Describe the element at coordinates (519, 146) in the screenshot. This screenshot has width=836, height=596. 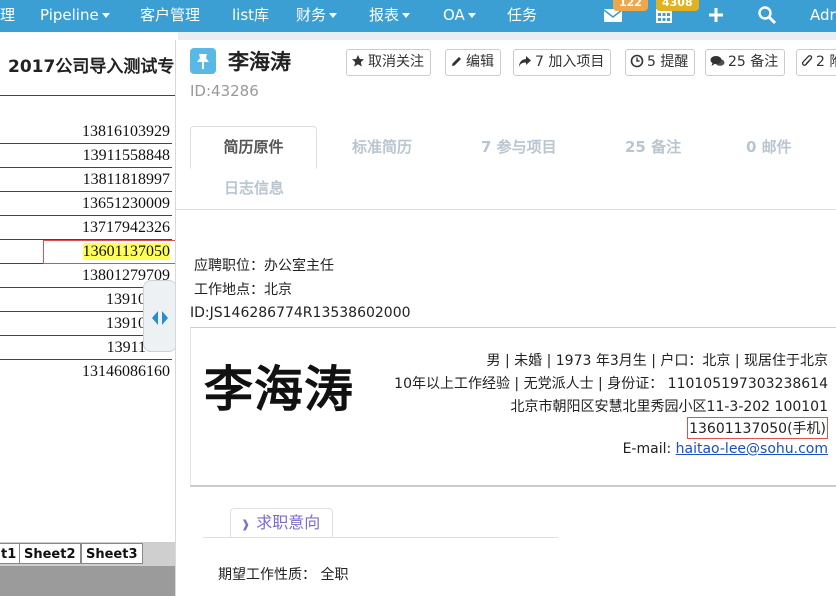
I see `tab-projects: 7 参与项目` at that location.